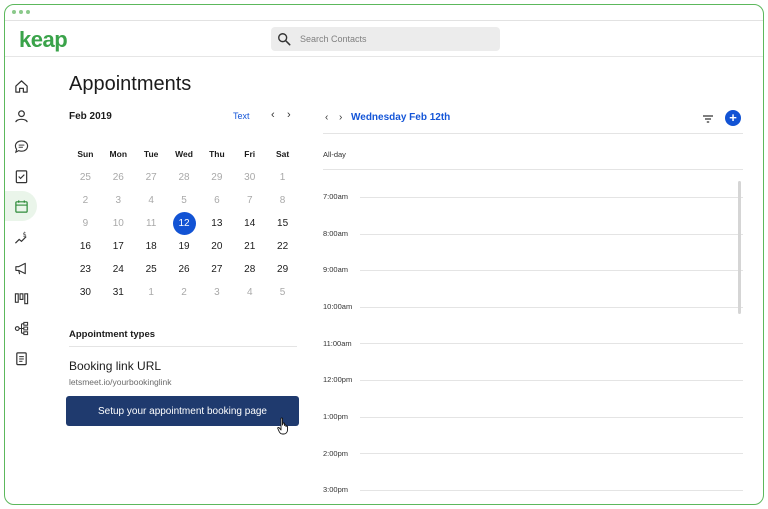 The height and width of the screenshot is (509, 768). I want to click on time-label: 3:00pm, so click(336, 489).